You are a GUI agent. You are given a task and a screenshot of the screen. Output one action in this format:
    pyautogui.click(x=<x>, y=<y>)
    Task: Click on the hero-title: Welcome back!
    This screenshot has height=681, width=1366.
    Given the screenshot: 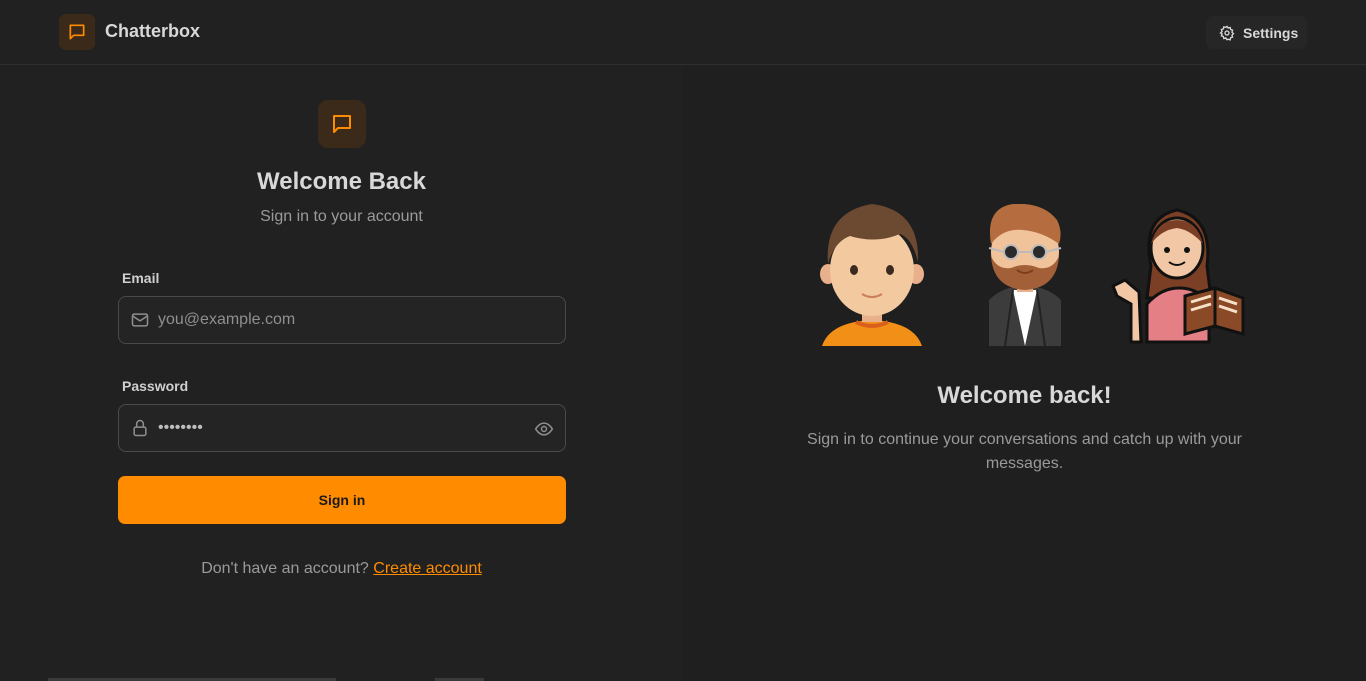 What is the action you would take?
    pyautogui.click(x=1024, y=395)
    